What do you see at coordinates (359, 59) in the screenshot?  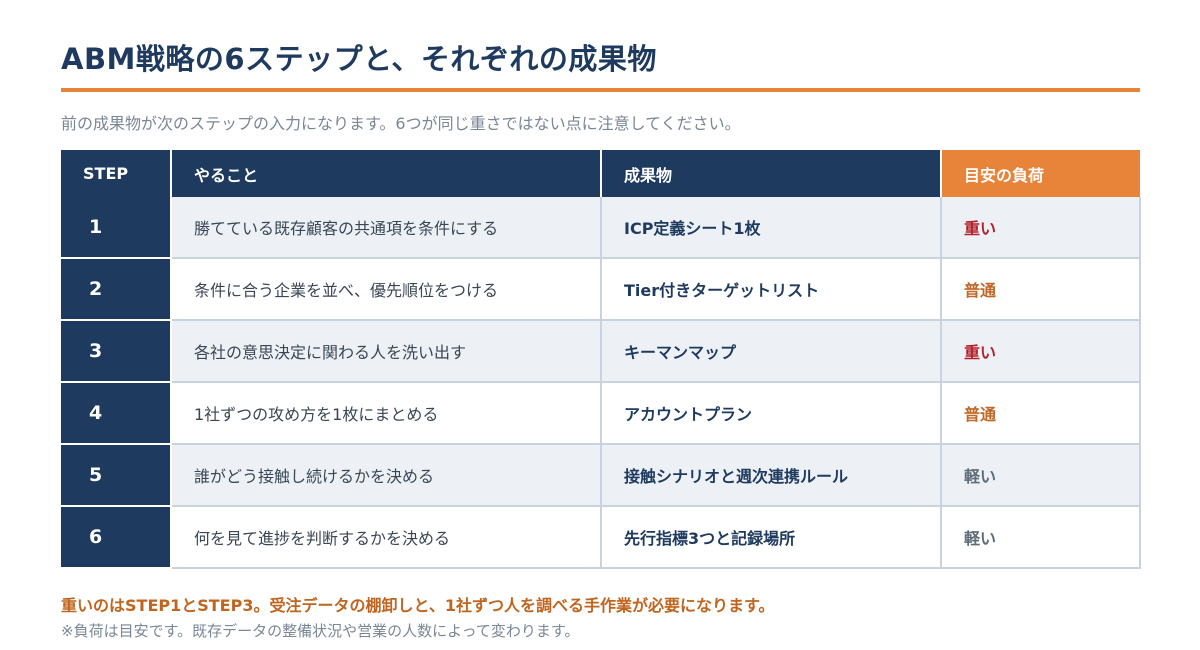 I see `page-title: ABM戦略の6ステップと、それぞれの成果物` at bounding box center [359, 59].